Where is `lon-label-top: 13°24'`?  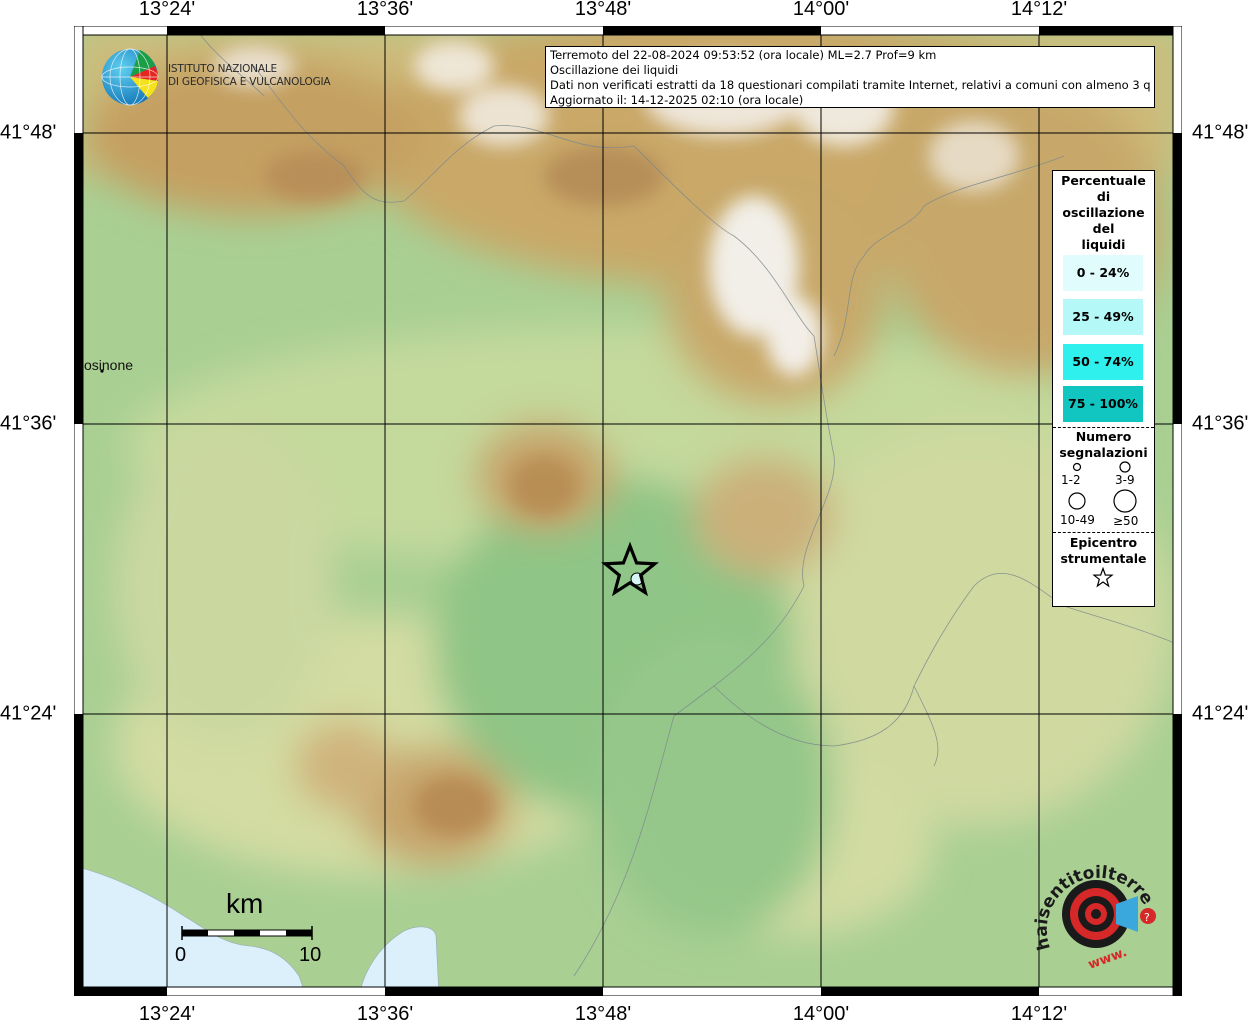 lon-label-top: 13°24' is located at coordinates (167, 10).